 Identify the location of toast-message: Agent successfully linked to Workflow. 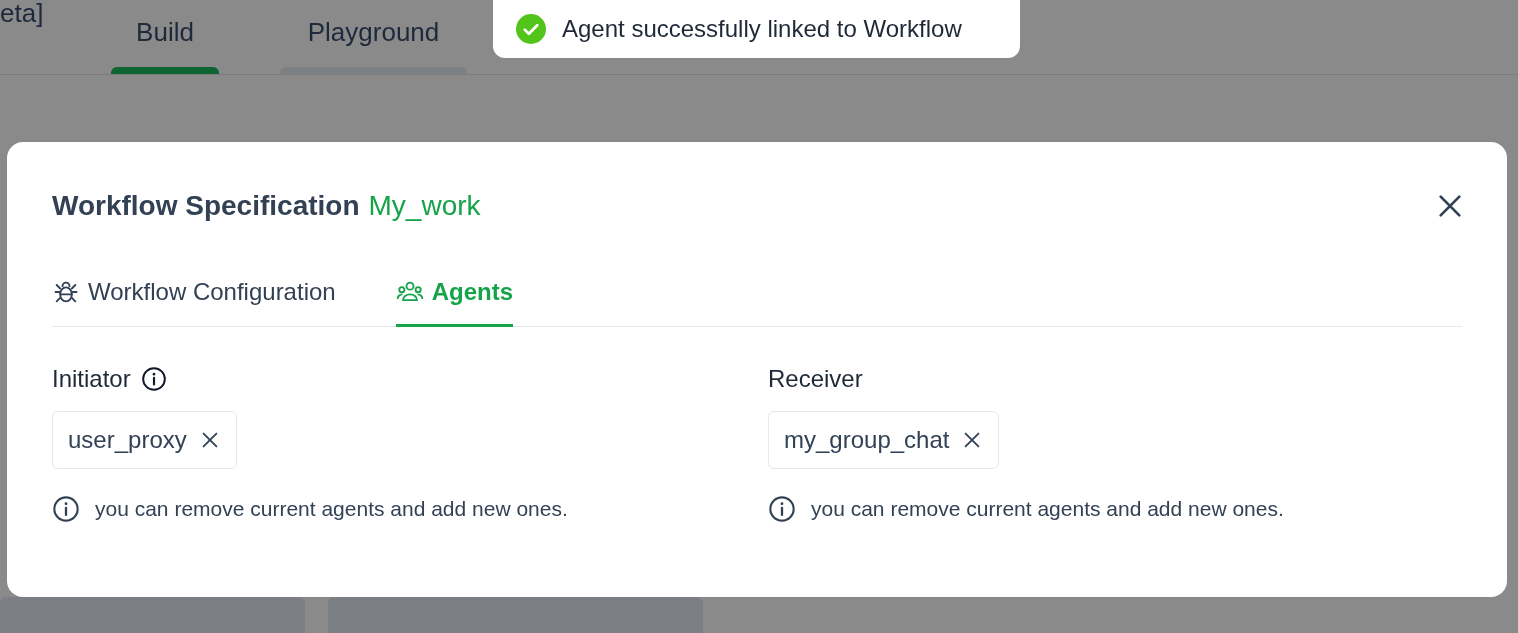
(762, 29).